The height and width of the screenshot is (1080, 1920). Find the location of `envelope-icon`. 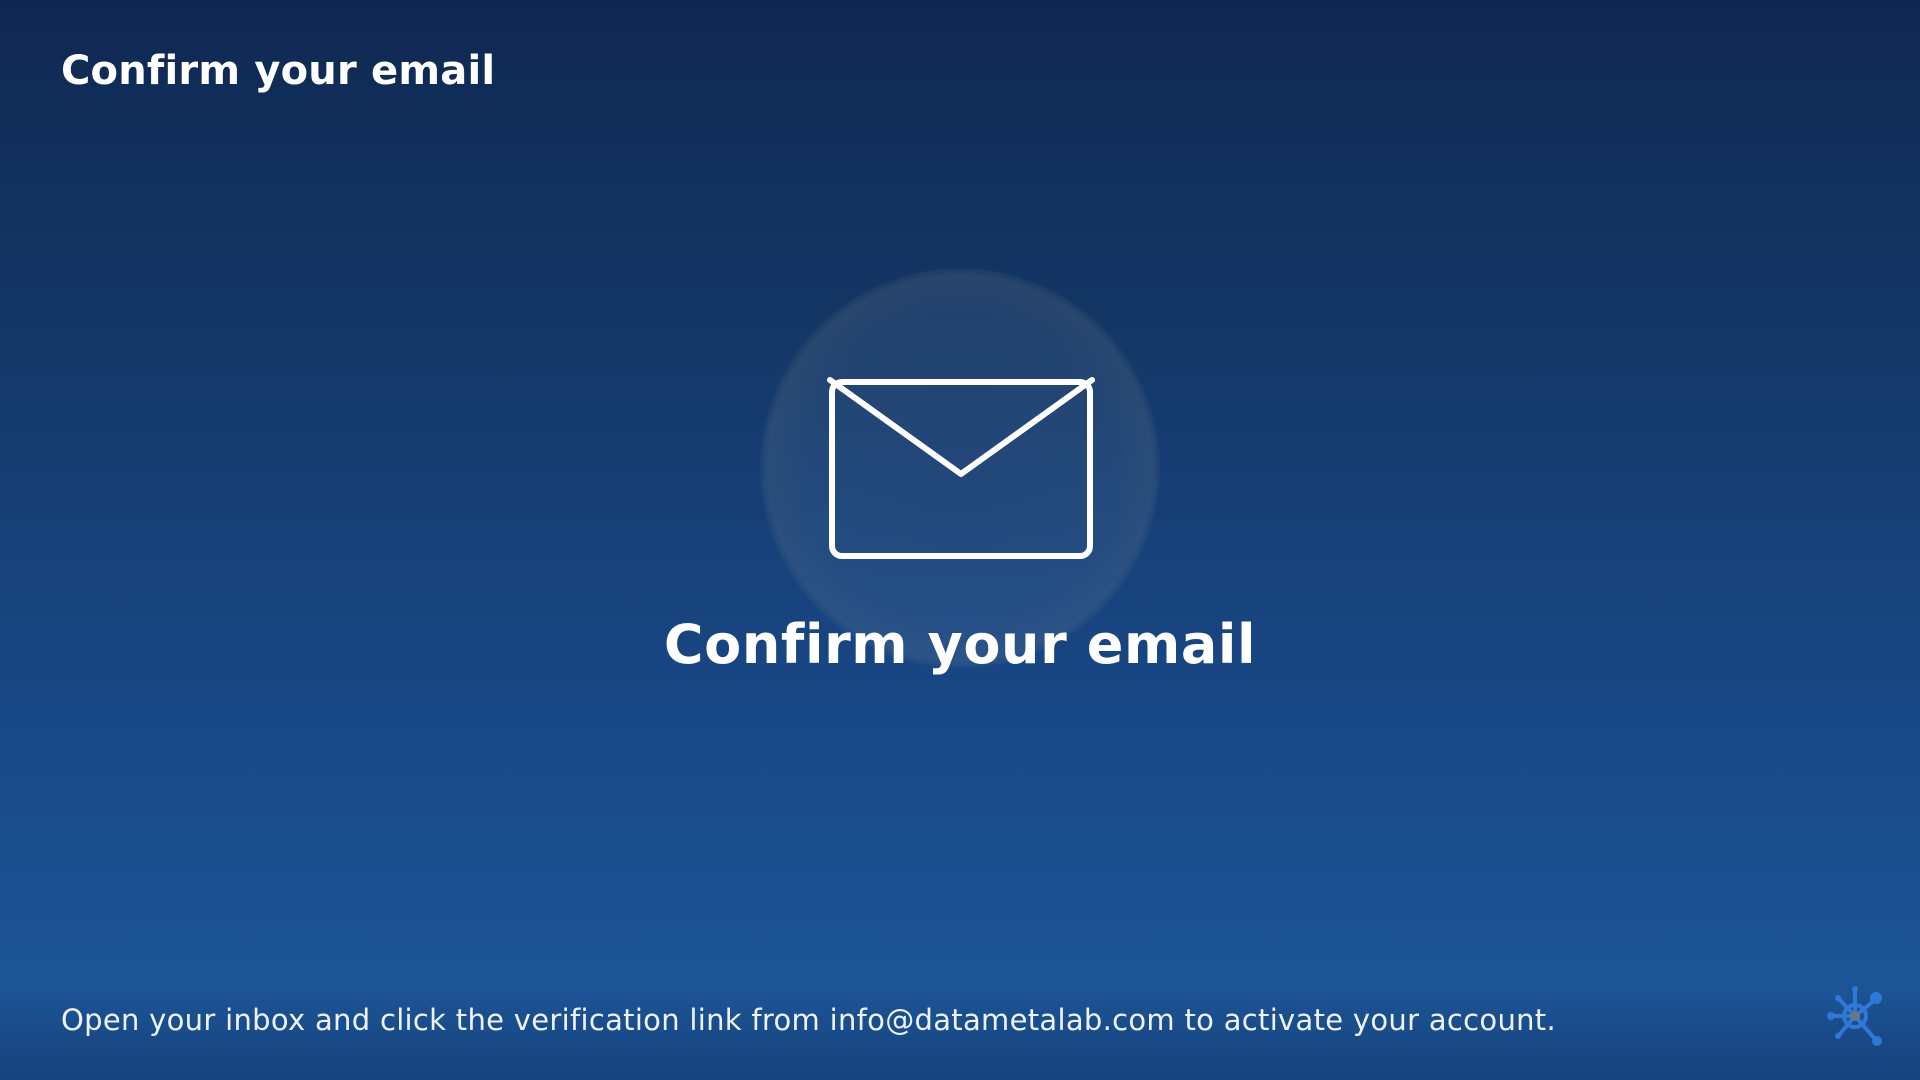

envelope-icon is located at coordinates (961, 468).